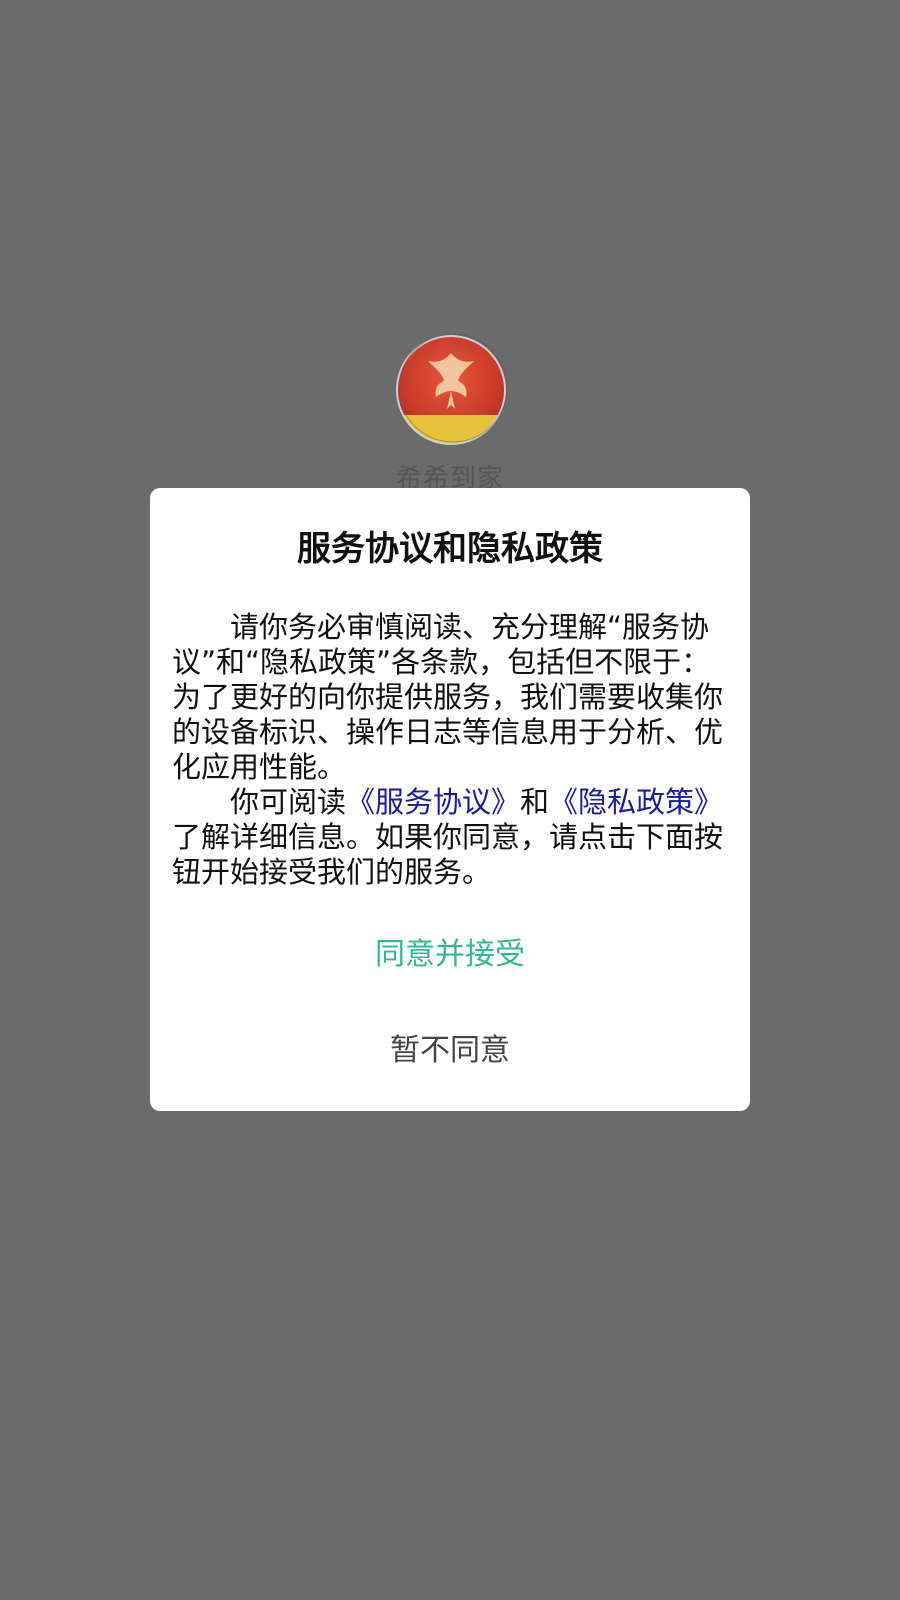 The image size is (900, 1600). I want to click on app-logo, so click(451, 390).